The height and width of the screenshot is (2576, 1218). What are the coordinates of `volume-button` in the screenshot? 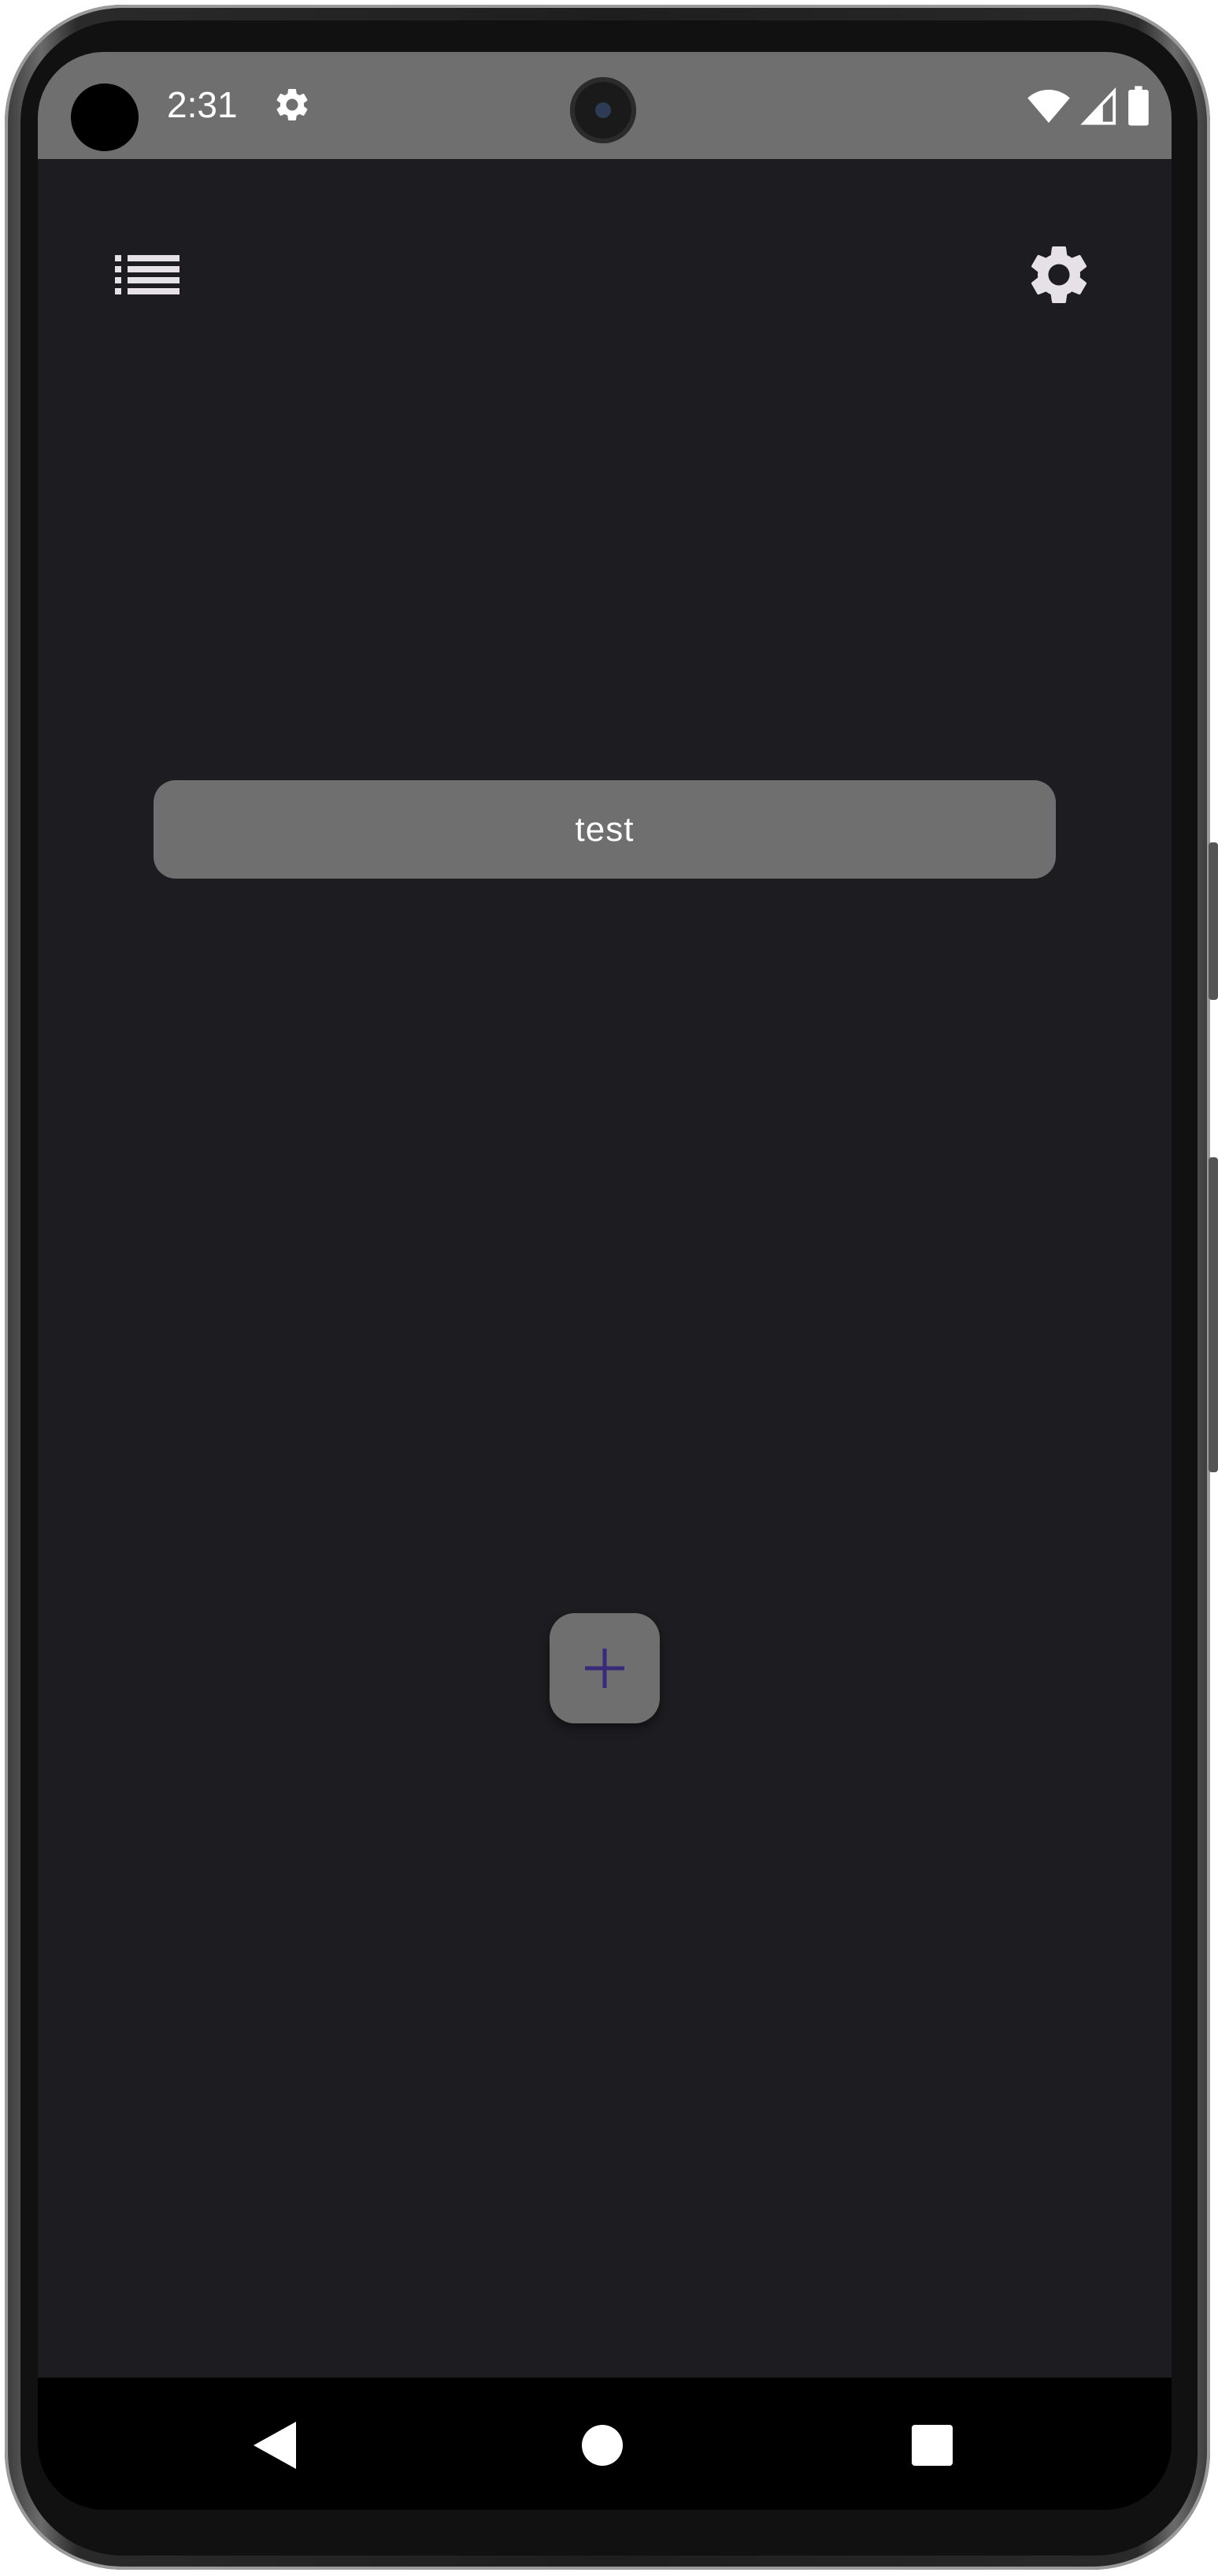 It's located at (1213, 921).